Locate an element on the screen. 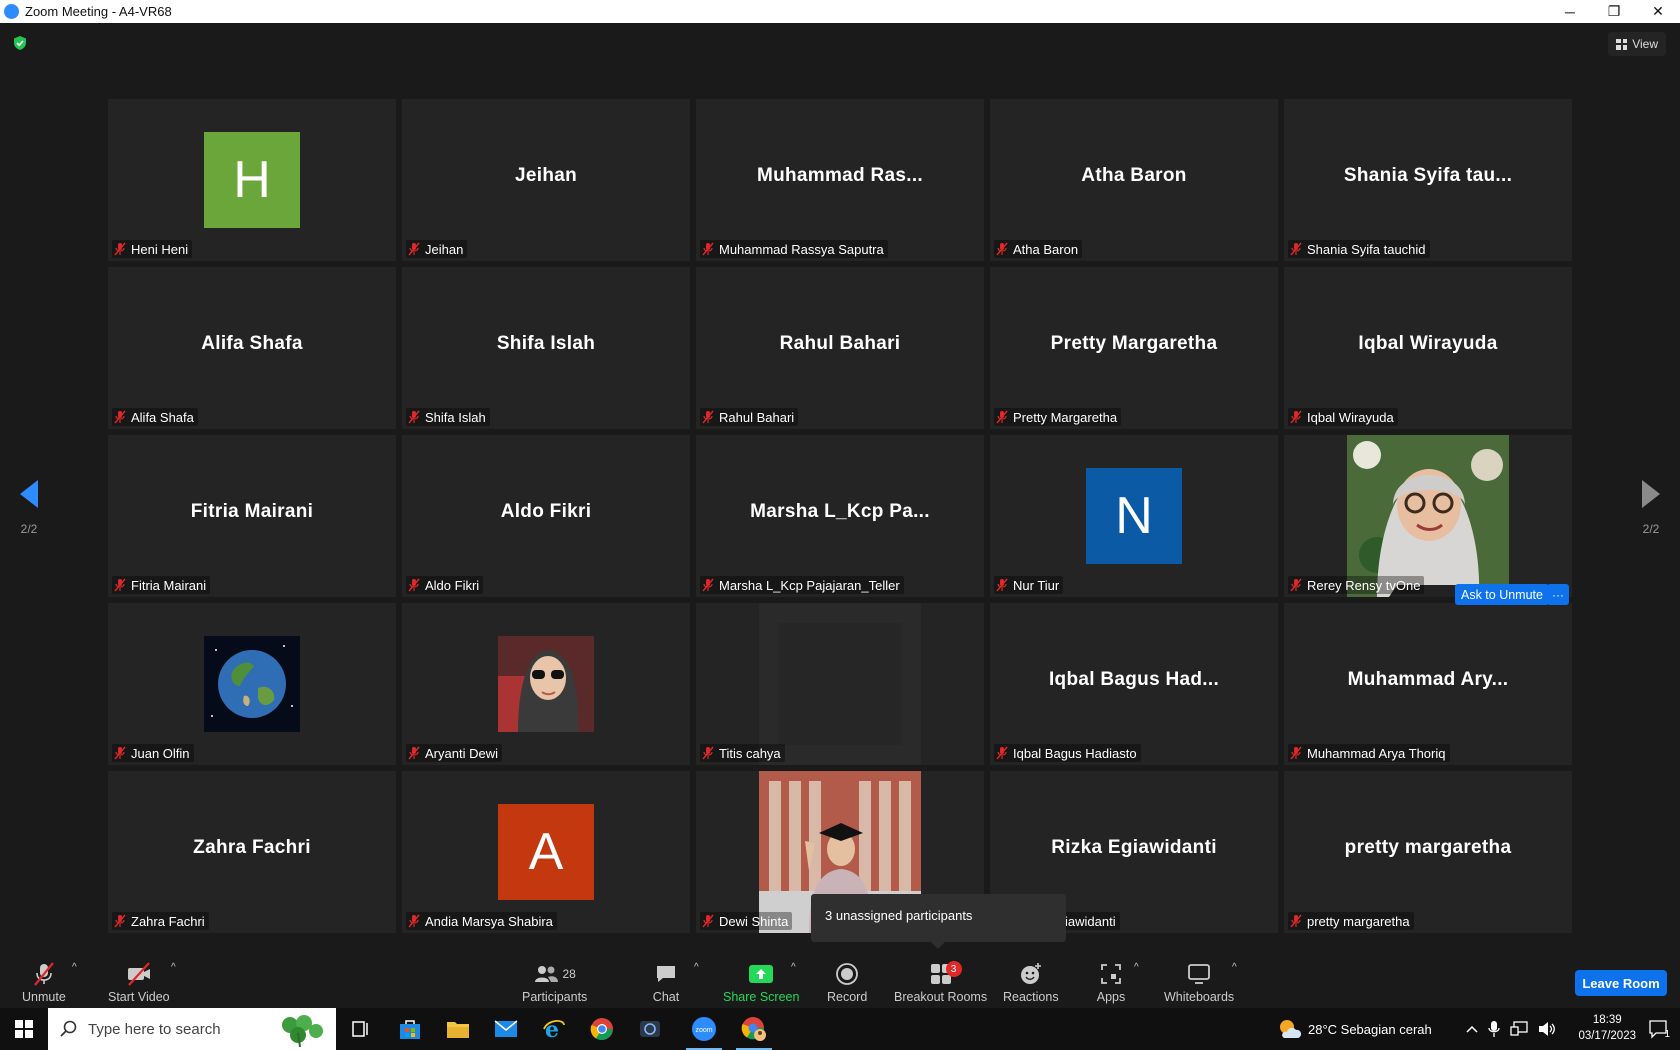 The height and width of the screenshot is (1050, 1680). participant-tile: Muhammad Ras... Muhammad Rassya Saputra is located at coordinates (840, 180).